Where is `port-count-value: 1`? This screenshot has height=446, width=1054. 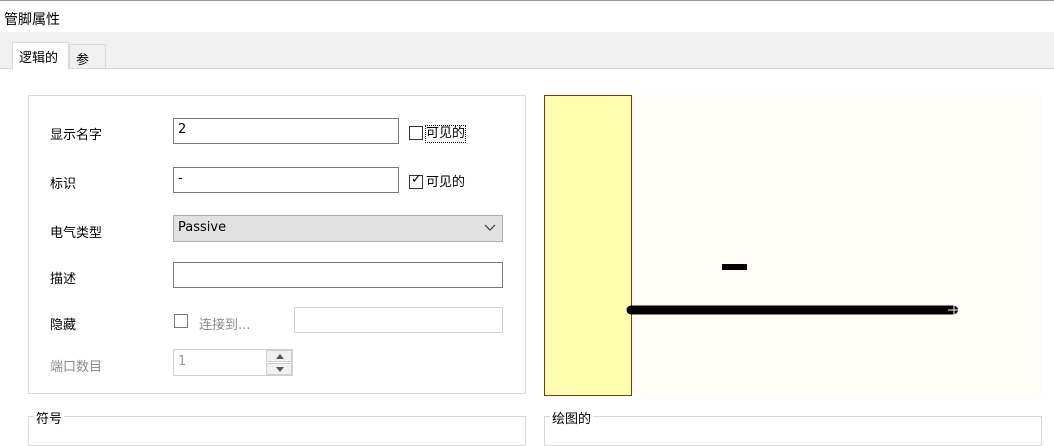 port-count-value: 1 is located at coordinates (182, 361).